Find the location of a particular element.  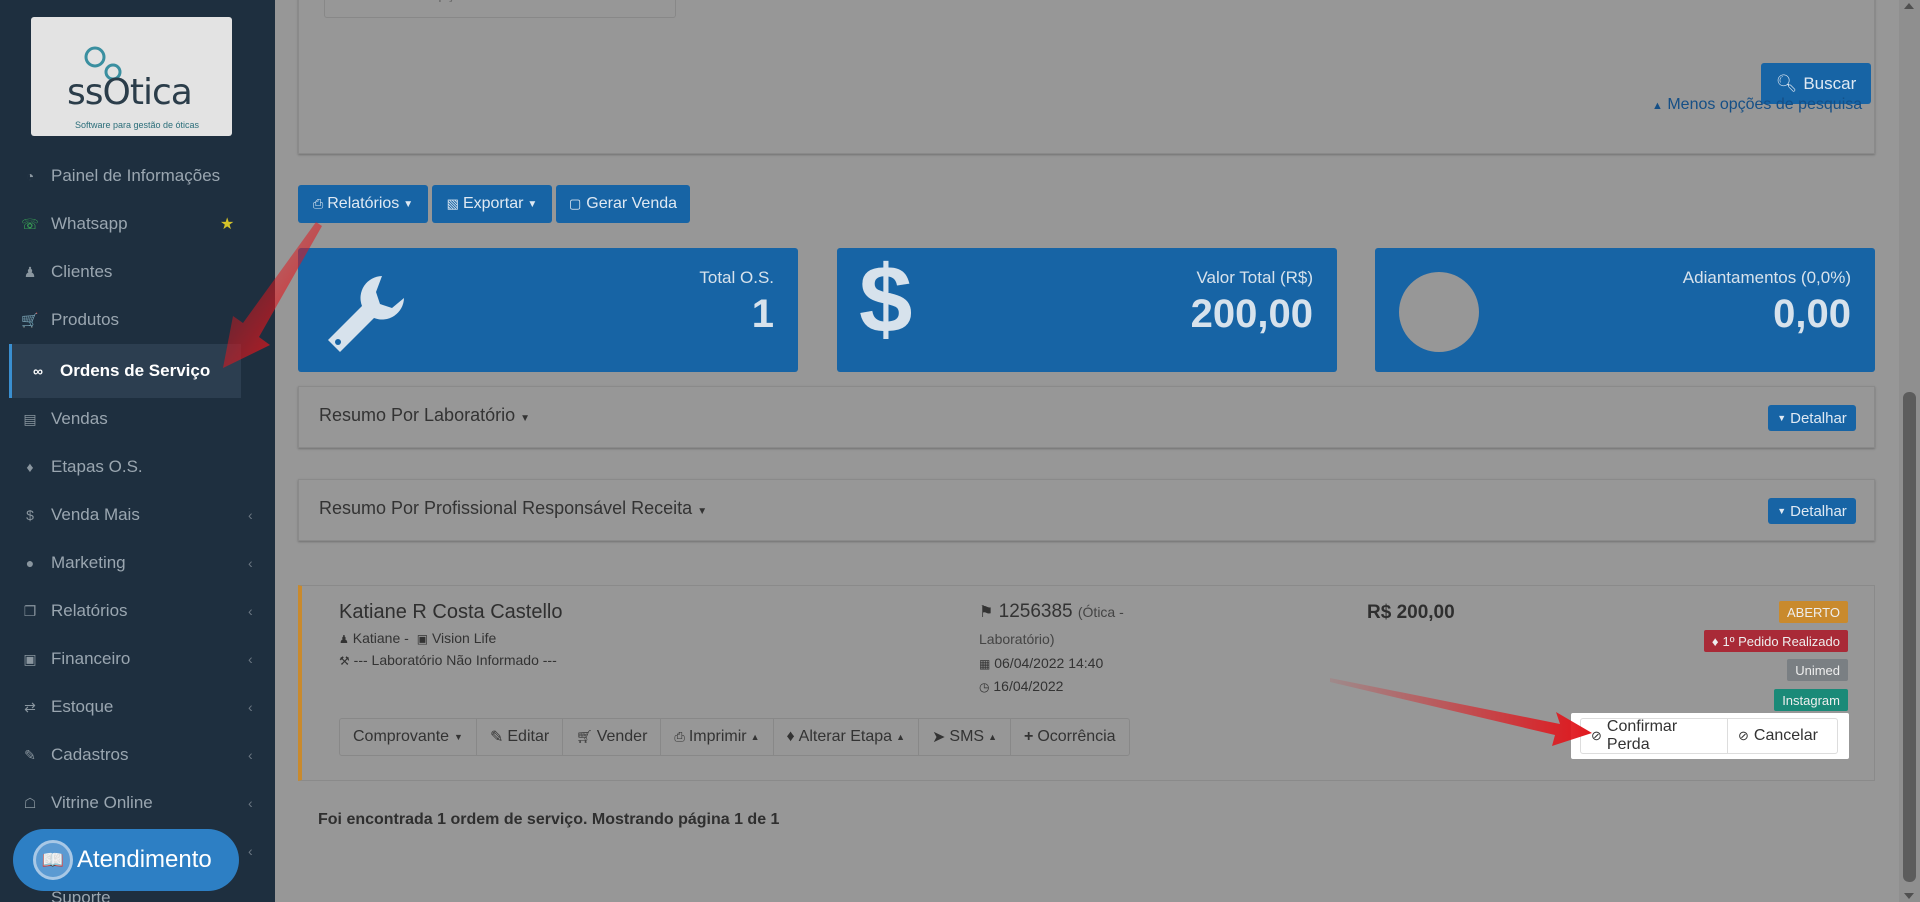

sidebar-item-clientes: ♟ Clientes is located at coordinates (137, 272).